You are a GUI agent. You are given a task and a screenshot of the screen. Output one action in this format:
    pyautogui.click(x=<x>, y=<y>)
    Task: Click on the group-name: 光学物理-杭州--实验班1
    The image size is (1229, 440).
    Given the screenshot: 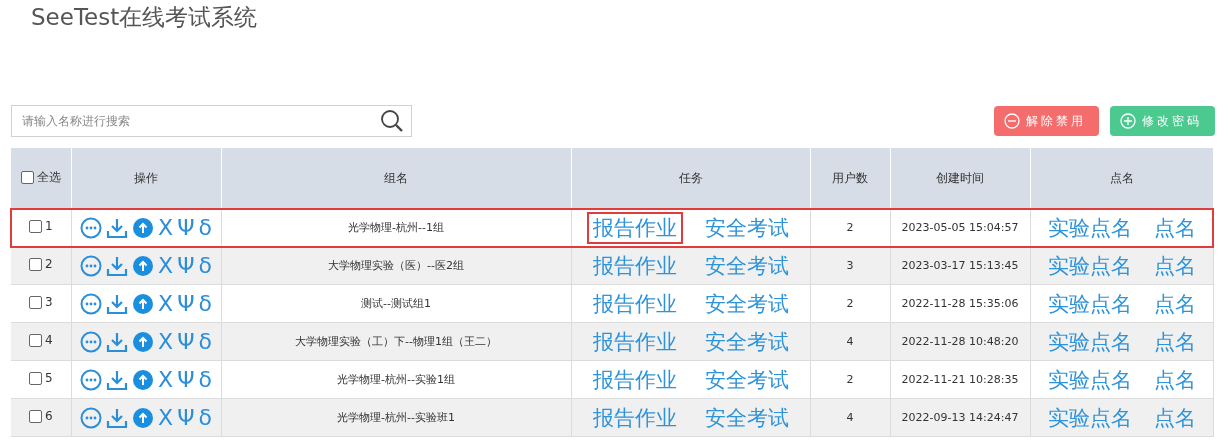 What is the action you would take?
    pyautogui.click(x=396, y=417)
    